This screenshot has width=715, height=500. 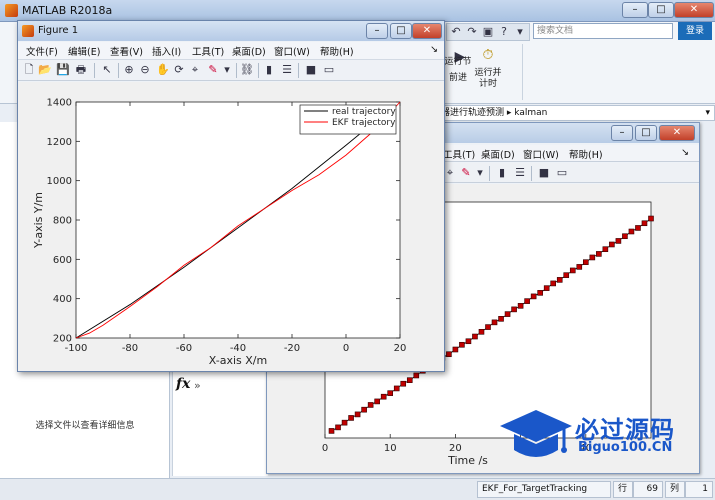 What do you see at coordinates (84, 51) in the screenshot?
I see `menu-edit: 编辑(E)` at bounding box center [84, 51].